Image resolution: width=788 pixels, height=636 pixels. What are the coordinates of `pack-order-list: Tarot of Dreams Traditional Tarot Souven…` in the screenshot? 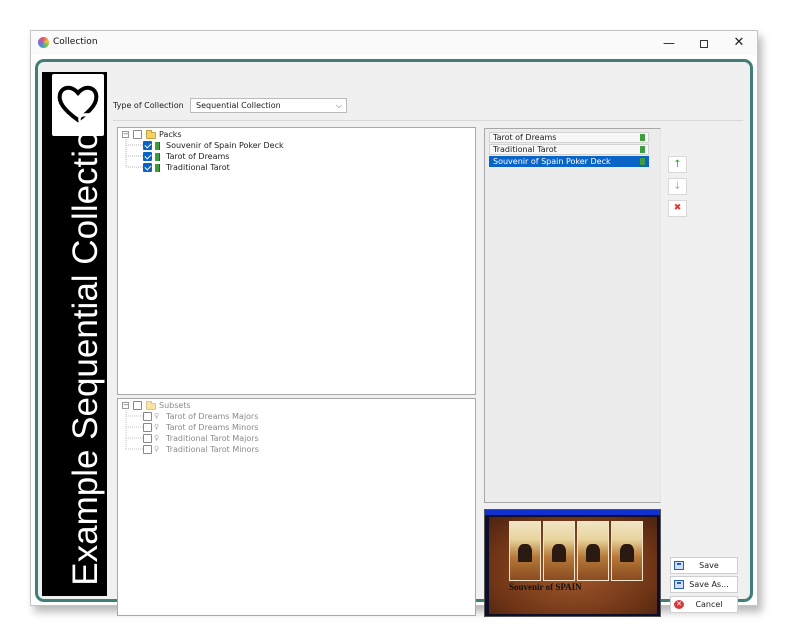 It's located at (572, 315).